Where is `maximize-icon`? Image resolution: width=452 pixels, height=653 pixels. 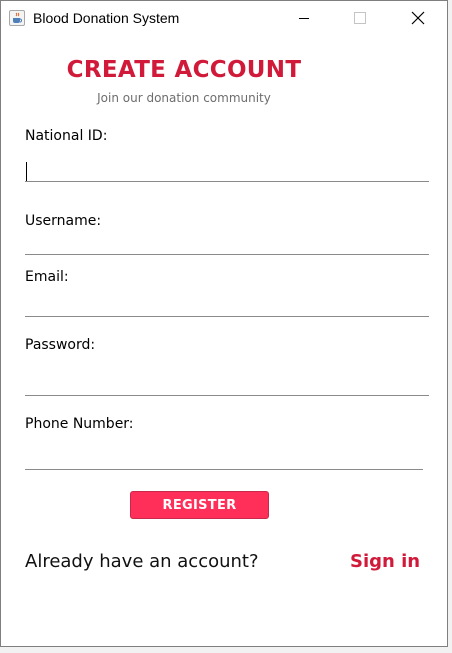 maximize-icon is located at coordinates (360, 17).